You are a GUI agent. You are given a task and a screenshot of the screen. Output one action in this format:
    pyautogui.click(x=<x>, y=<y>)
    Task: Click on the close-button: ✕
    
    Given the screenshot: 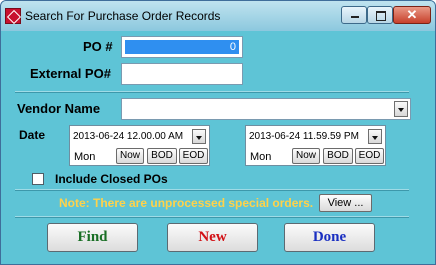 What is the action you would take?
    pyautogui.click(x=412, y=15)
    